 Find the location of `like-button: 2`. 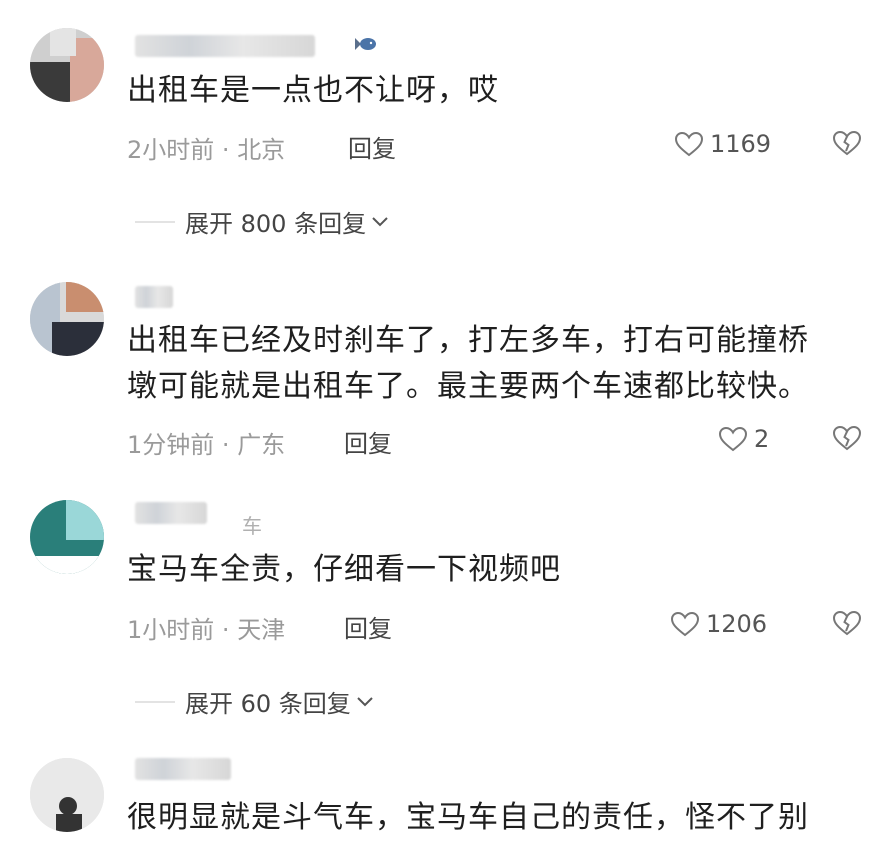

like-button: 2 is located at coordinates (743, 439).